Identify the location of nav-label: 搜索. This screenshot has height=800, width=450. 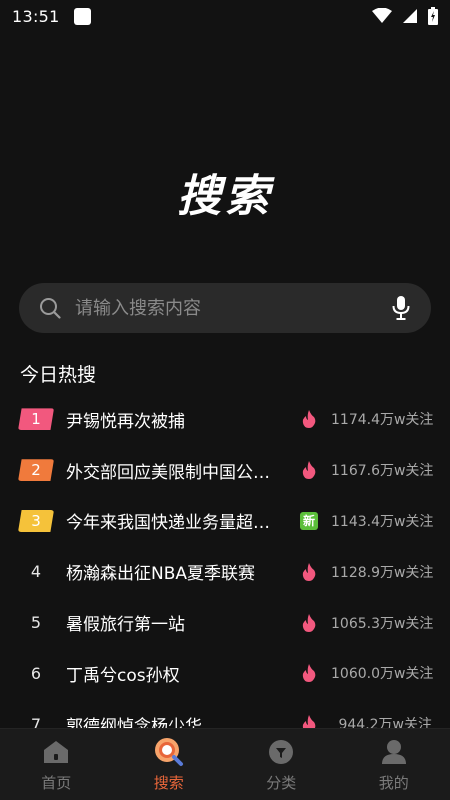
(168, 783).